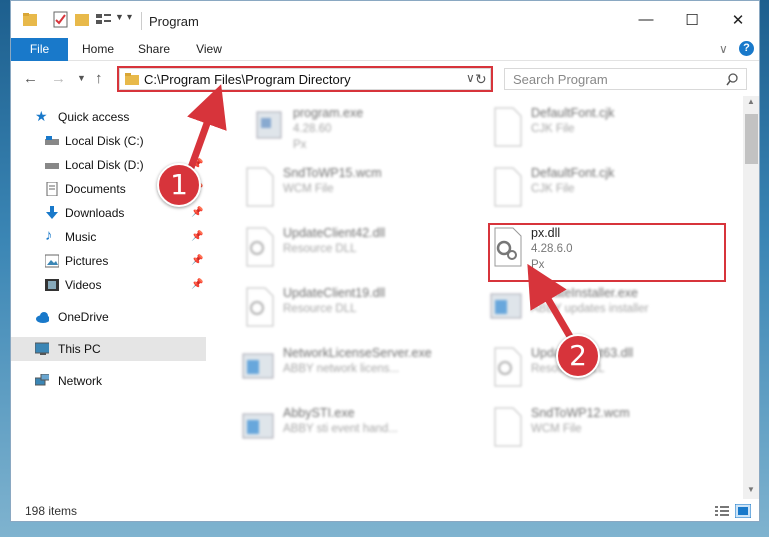 The width and height of the screenshot is (769, 537). Describe the element at coordinates (179, 185) in the screenshot. I see `step-1-badge: 1` at that location.